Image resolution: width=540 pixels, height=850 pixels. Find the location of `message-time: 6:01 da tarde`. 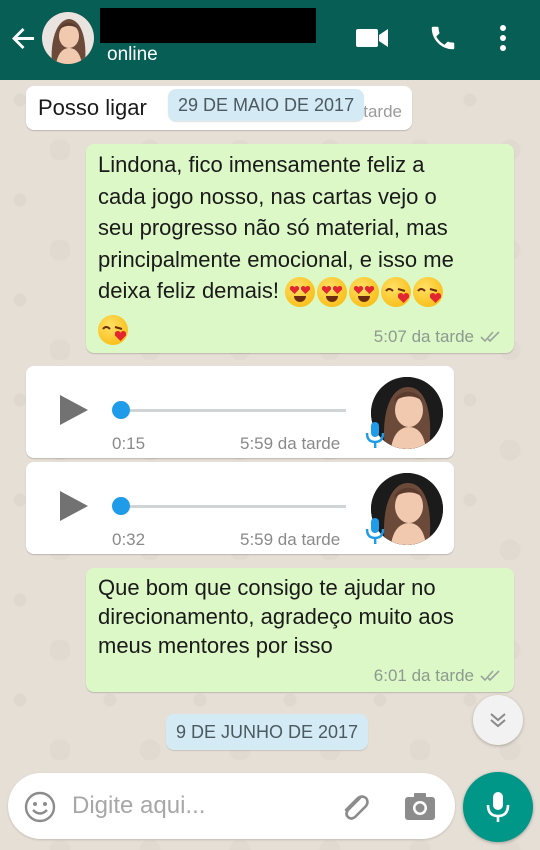

message-time: 6:01 da tarde is located at coordinates (423, 675).